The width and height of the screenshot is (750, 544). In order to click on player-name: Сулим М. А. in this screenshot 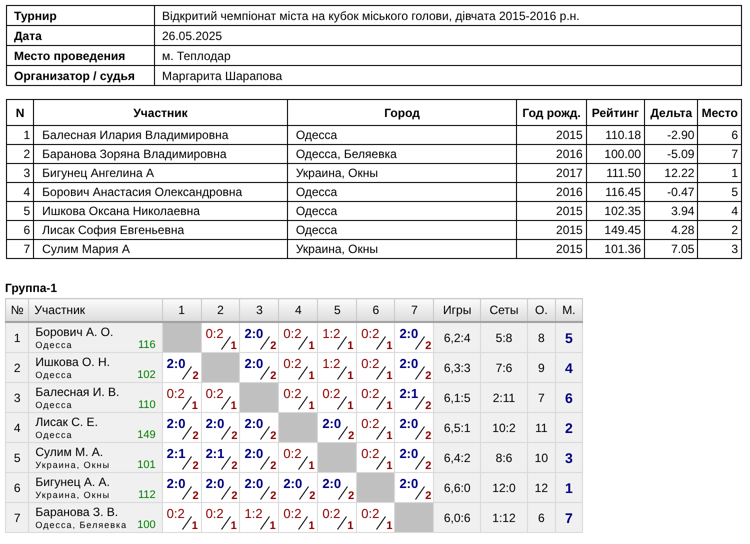, I will do `click(69, 451)`.